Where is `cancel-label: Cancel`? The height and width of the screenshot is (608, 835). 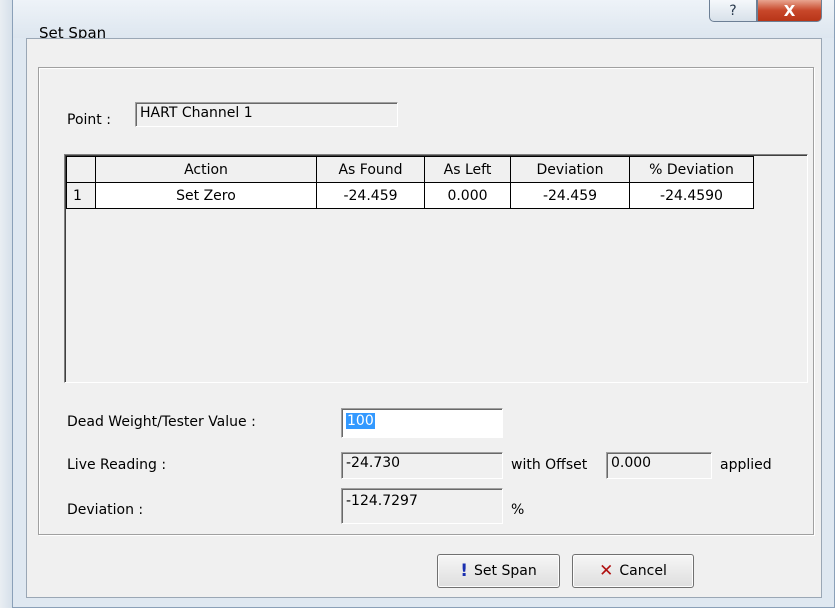
cancel-label: Cancel is located at coordinates (643, 571).